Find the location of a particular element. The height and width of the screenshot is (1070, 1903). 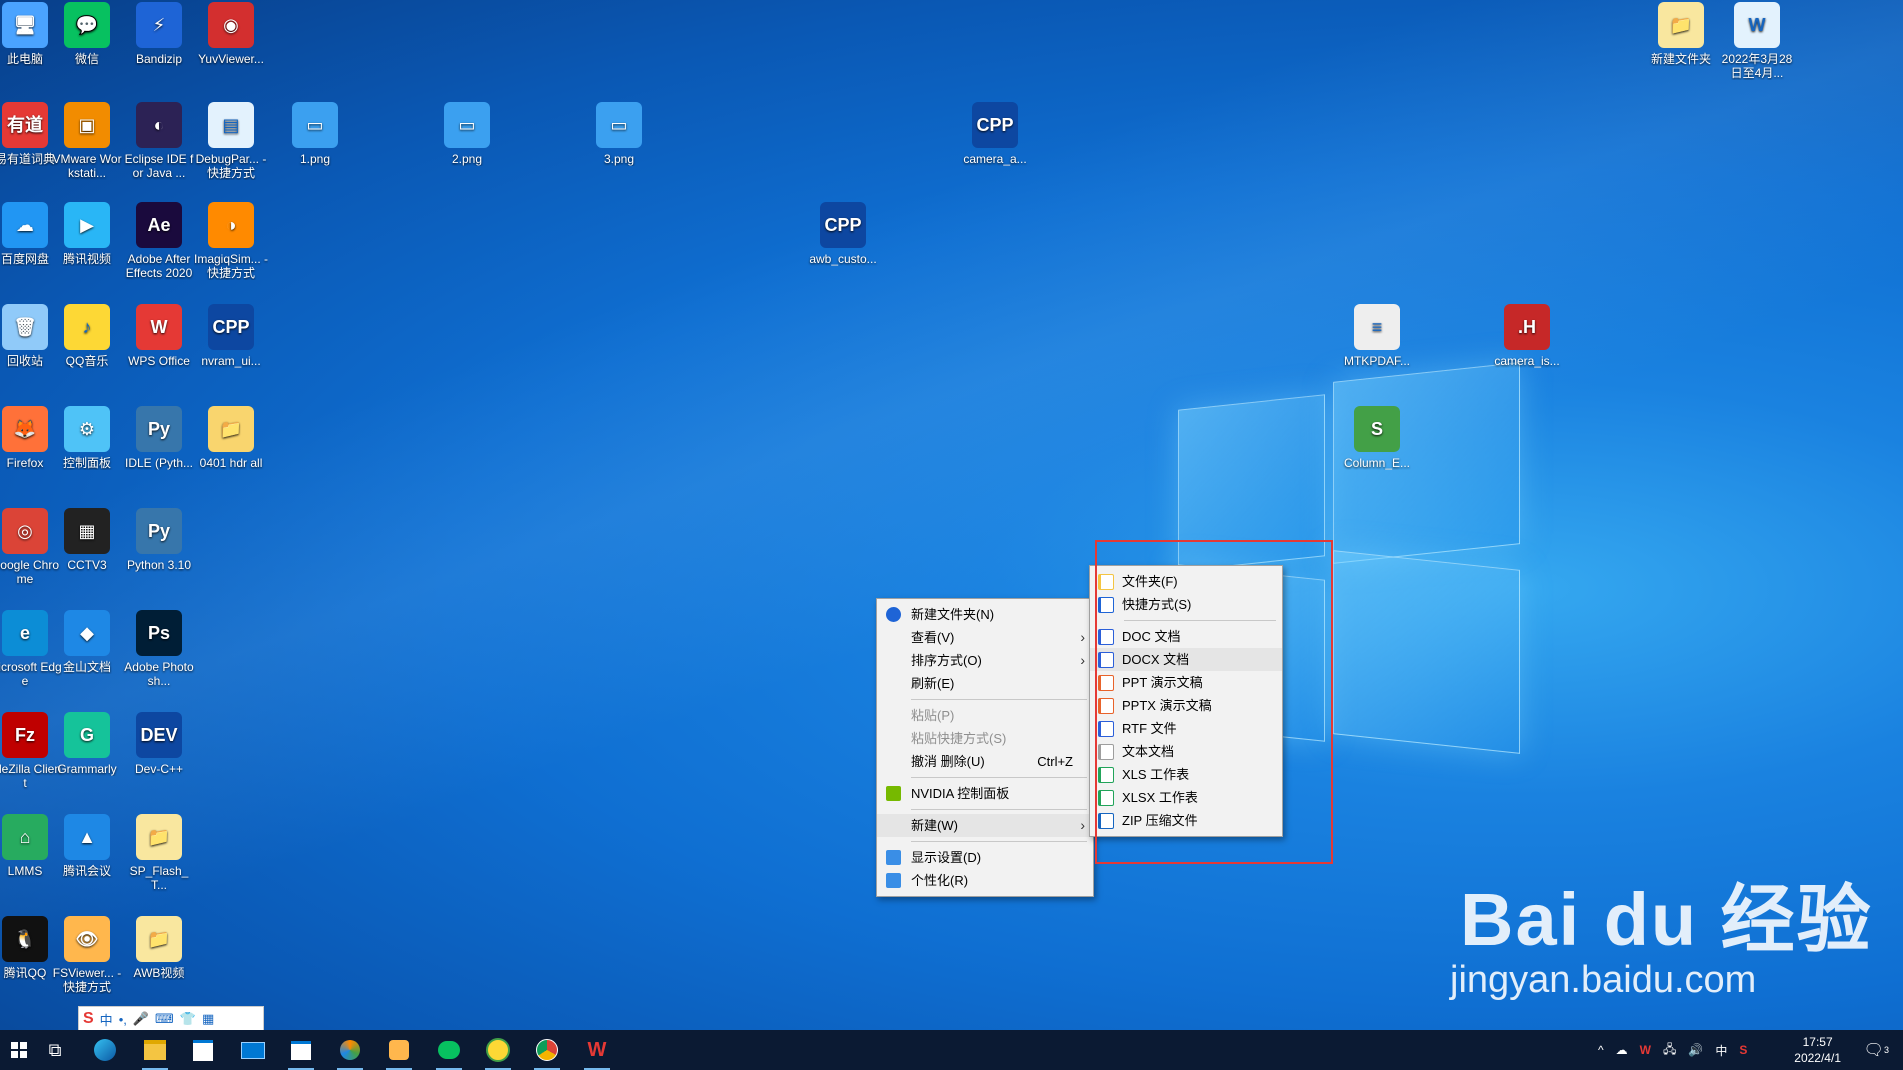

desktop-icon-腾讯会议: ▲ 腾讯会议 is located at coordinates (87, 846).